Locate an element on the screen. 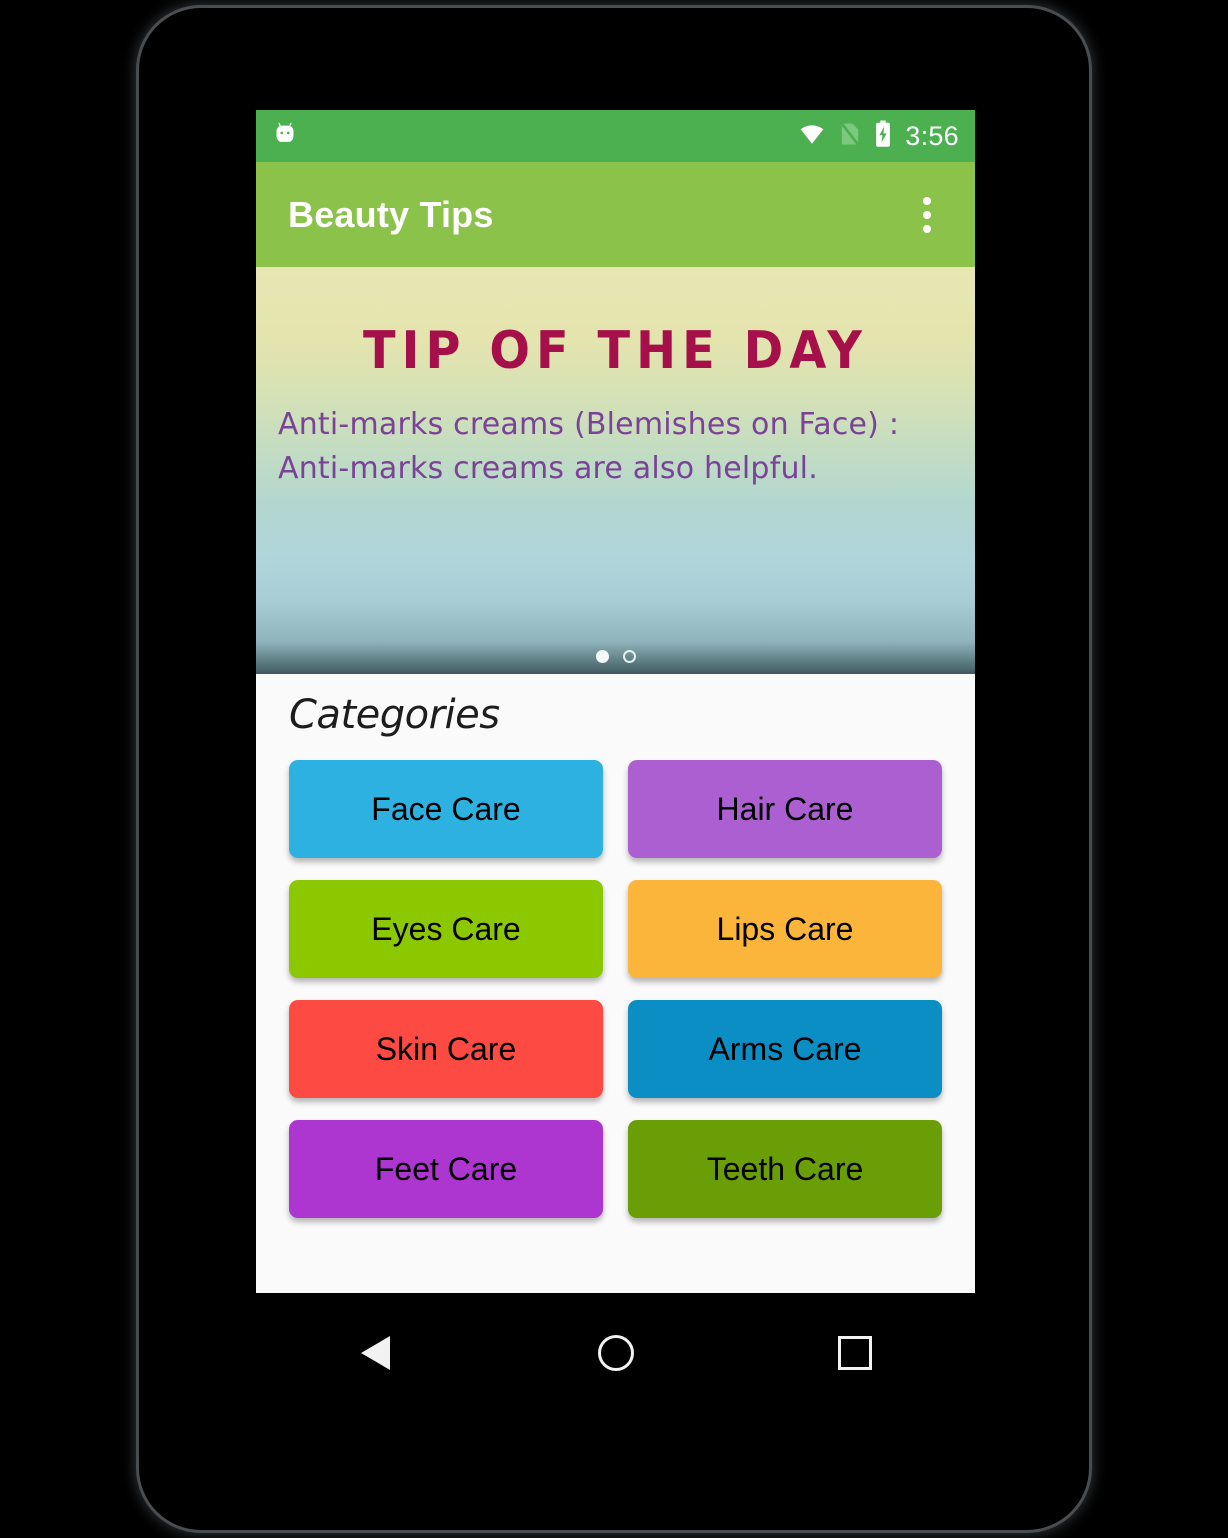 The width and height of the screenshot is (1228, 1538). category-button-arms-care: Arms Care is located at coordinates (785, 1049).